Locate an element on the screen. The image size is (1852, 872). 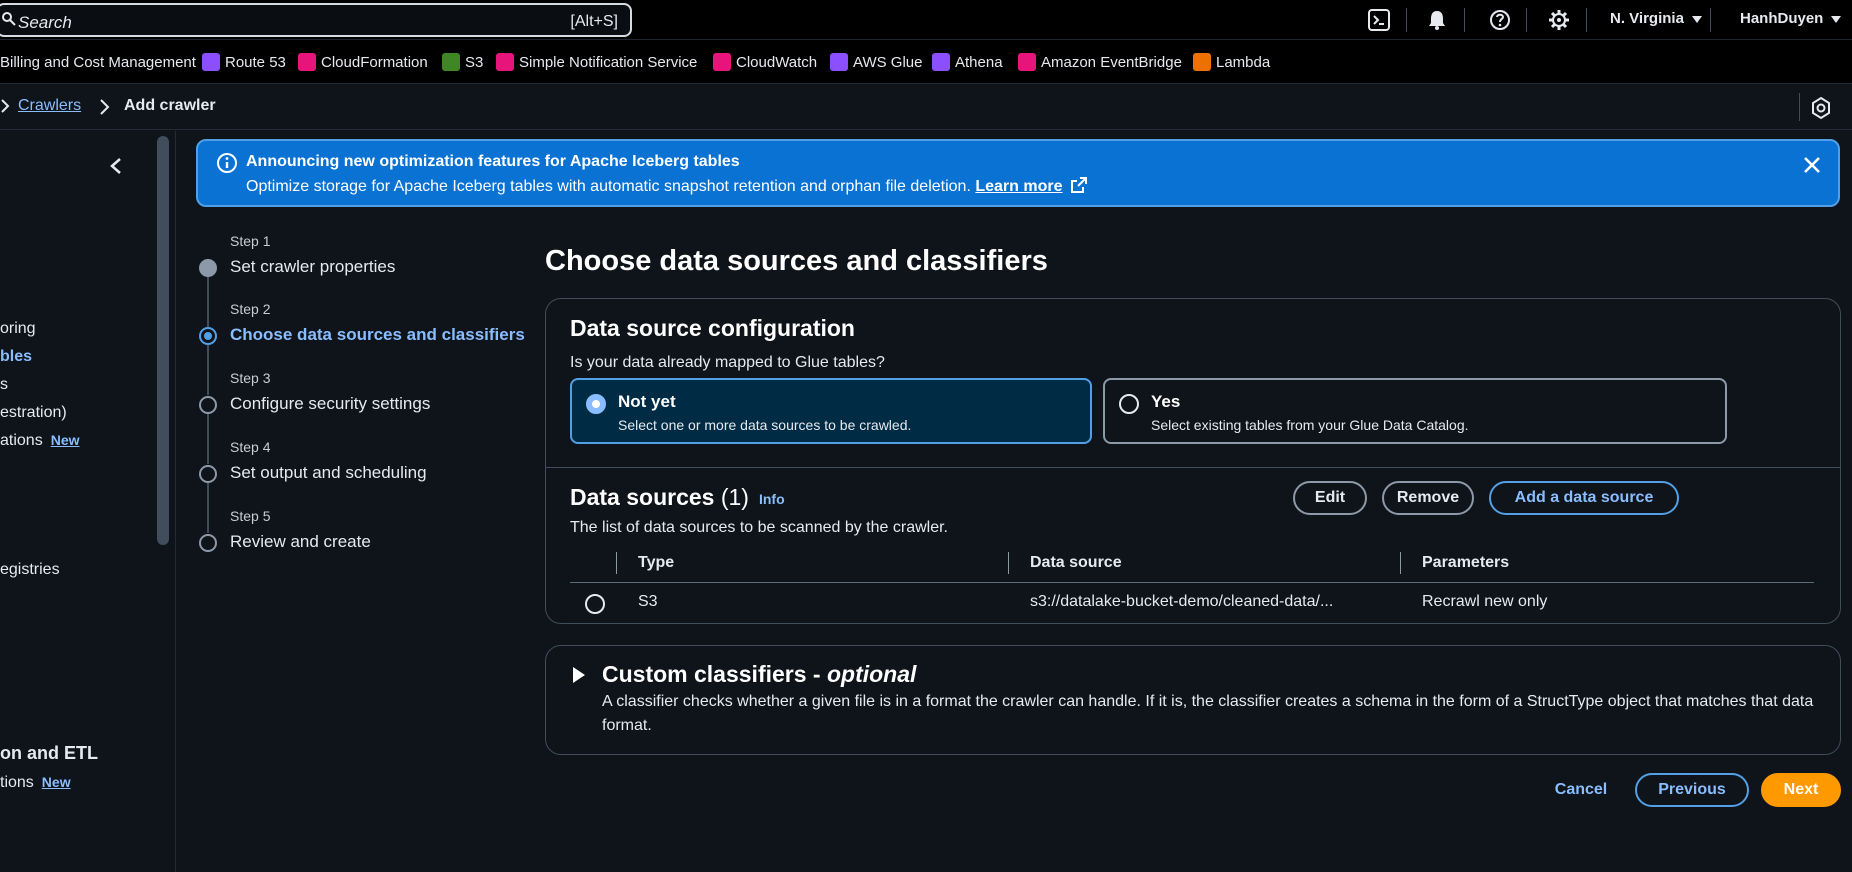
favorite-lambda: Lambda is located at coordinates (1231, 62).